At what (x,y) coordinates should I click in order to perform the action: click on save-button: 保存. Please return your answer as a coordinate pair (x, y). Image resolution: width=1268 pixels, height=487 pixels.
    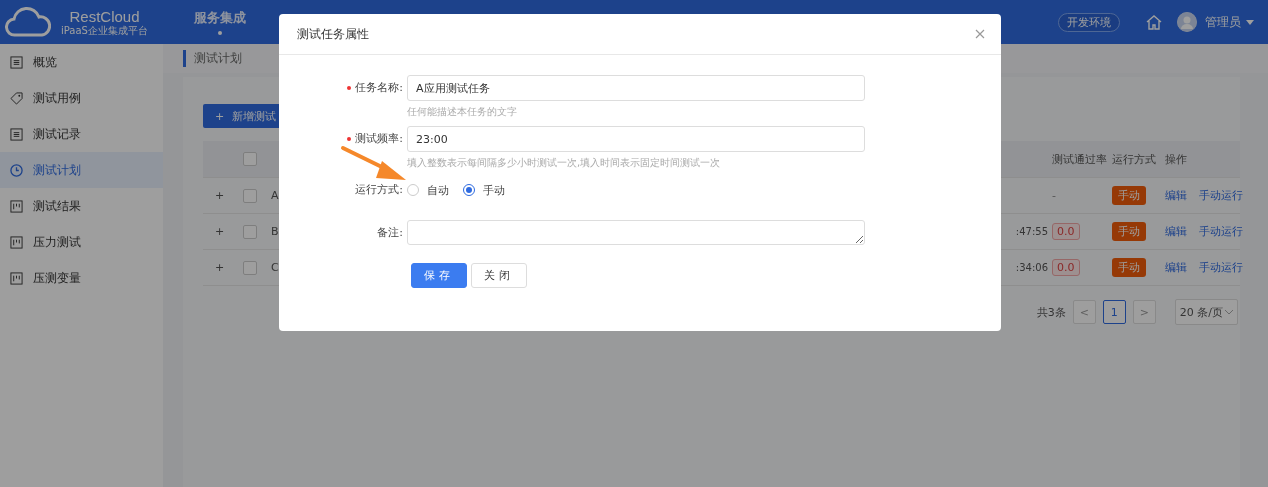
    Looking at the image, I should click on (439, 275).